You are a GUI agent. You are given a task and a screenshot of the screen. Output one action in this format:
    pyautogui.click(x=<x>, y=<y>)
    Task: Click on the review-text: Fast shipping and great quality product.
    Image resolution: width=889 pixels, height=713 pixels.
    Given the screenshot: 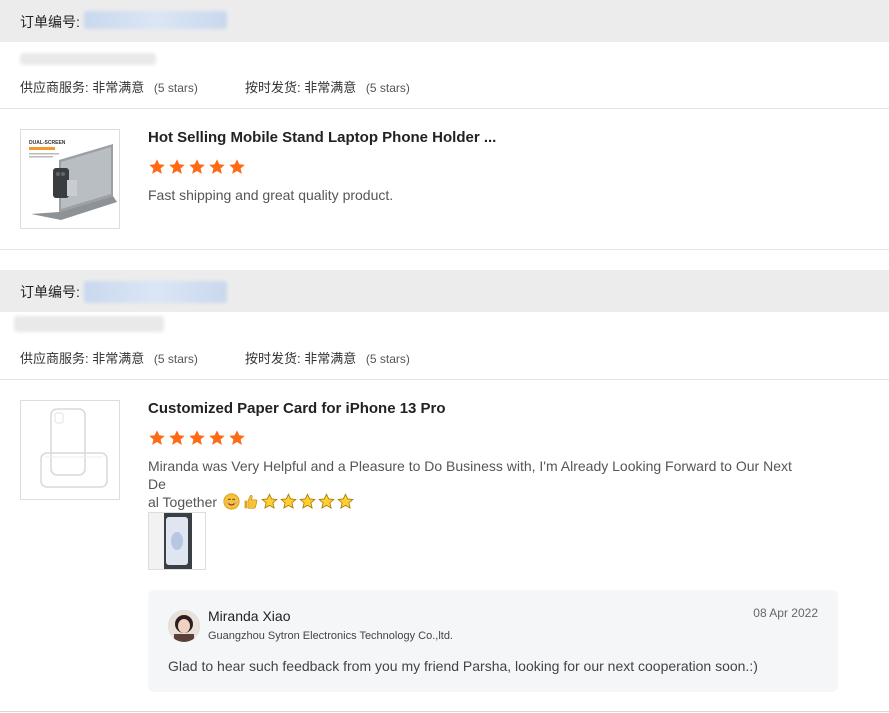 What is the action you would take?
    pyautogui.click(x=271, y=195)
    